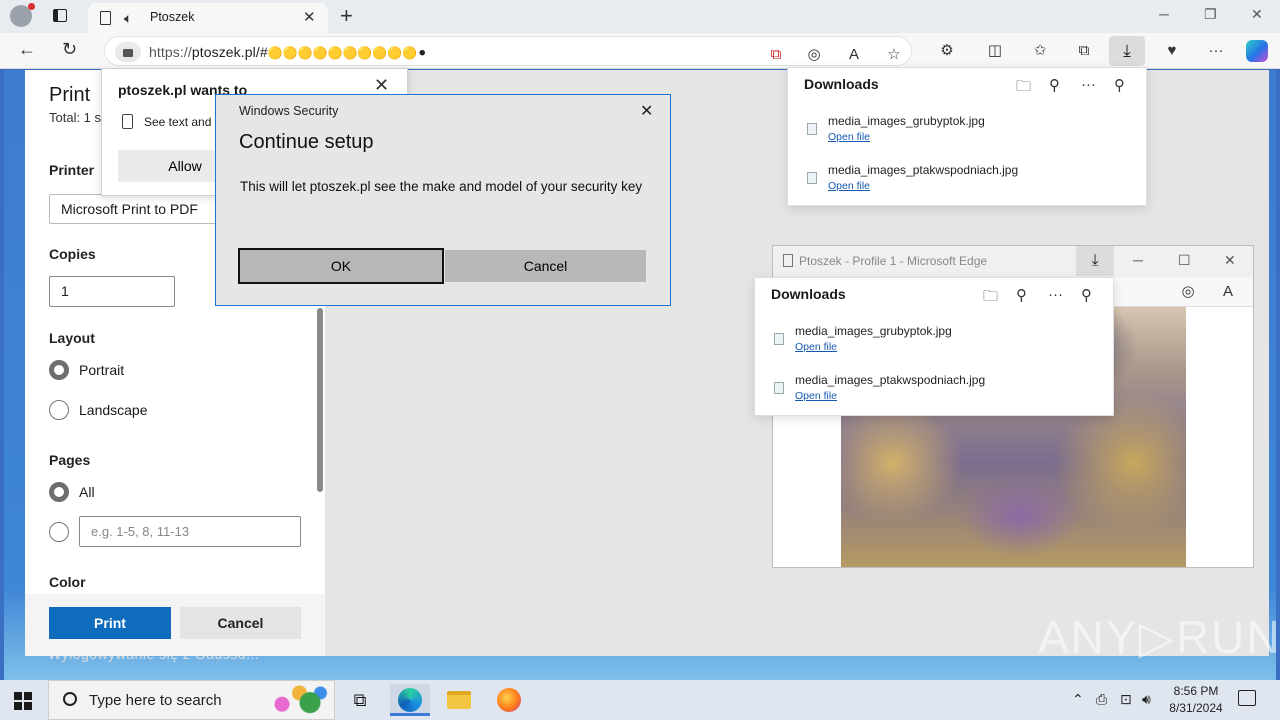 The image size is (1280, 720). I want to click on start-button, so click(23, 701).